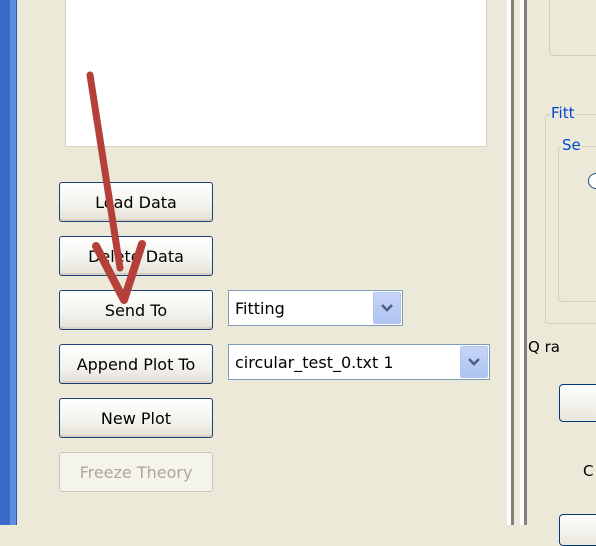  What do you see at coordinates (136, 256) in the screenshot?
I see `delete-data-button: Delete Data` at bounding box center [136, 256].